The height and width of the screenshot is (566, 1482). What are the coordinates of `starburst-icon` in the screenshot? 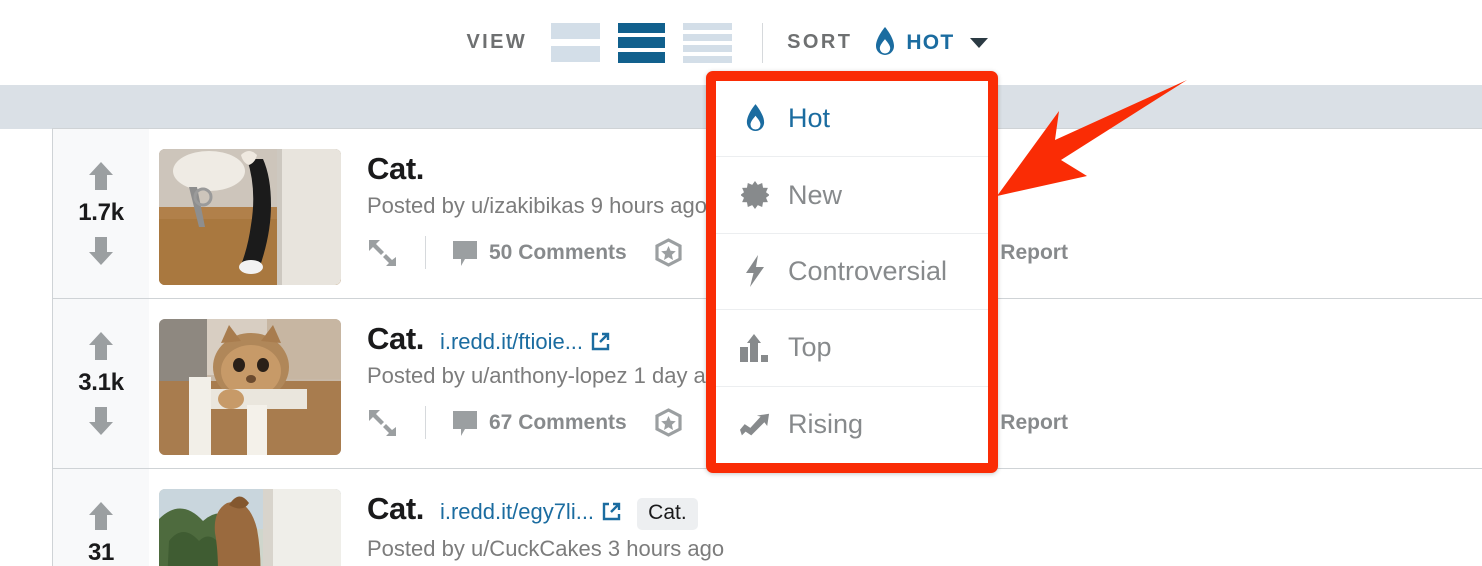 It's located at (755, 195).